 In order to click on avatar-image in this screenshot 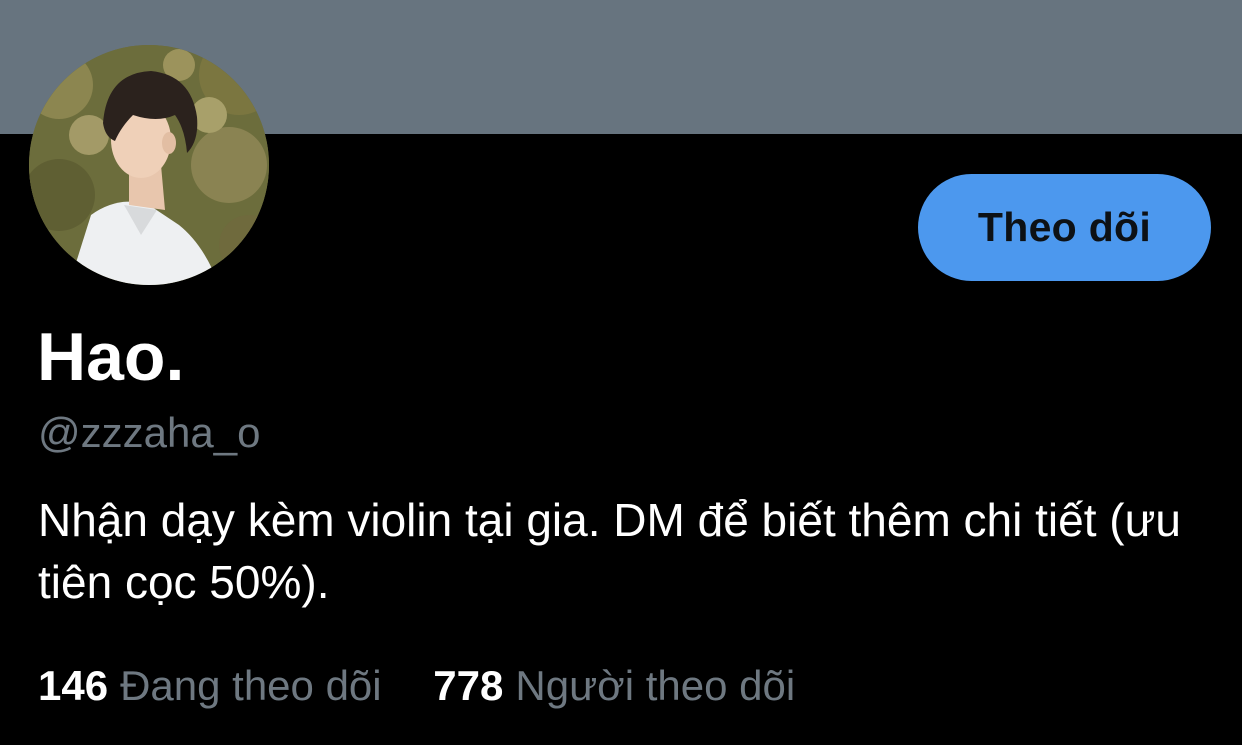, I will do `click(149, 165)`.